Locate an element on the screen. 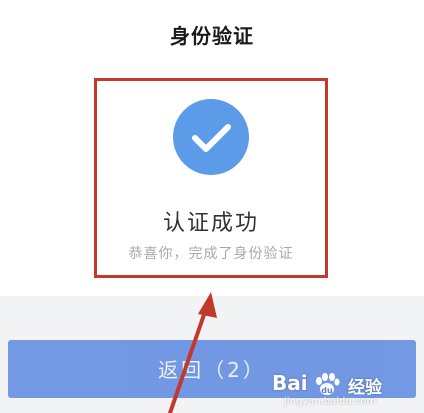 The height and width of the screenshot is (413, 424). result-title: 认证成功 is located at coordinates (210, 223).